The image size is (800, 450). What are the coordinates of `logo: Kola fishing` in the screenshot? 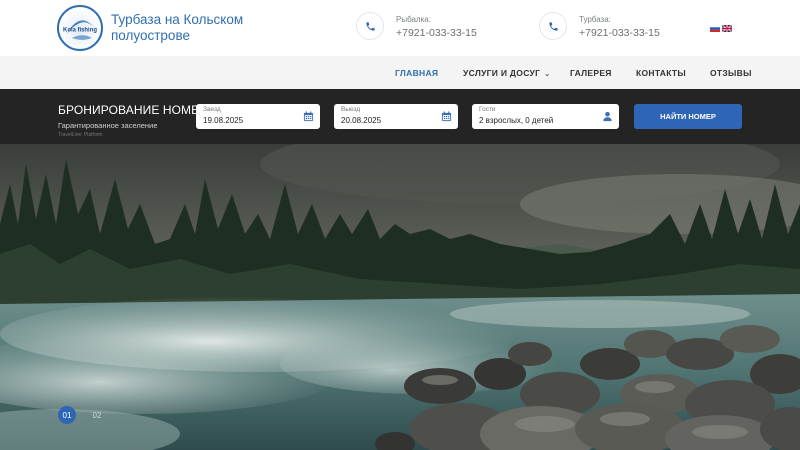 It's located at (80, 28).